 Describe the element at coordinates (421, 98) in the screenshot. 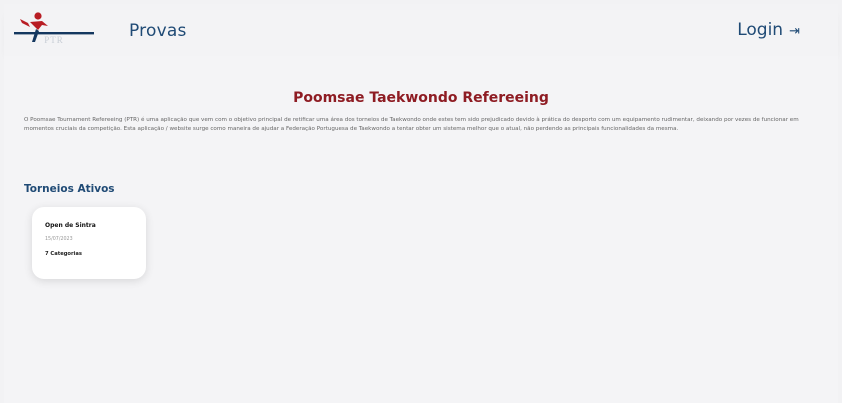

I see `page-title: Poomsae Taekwondo Refereeing` at that location.